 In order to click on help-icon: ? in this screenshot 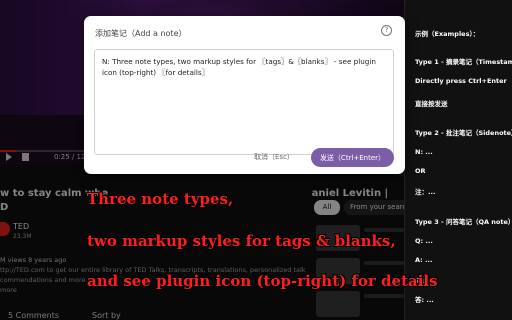, I will do `click(386, 30)`.